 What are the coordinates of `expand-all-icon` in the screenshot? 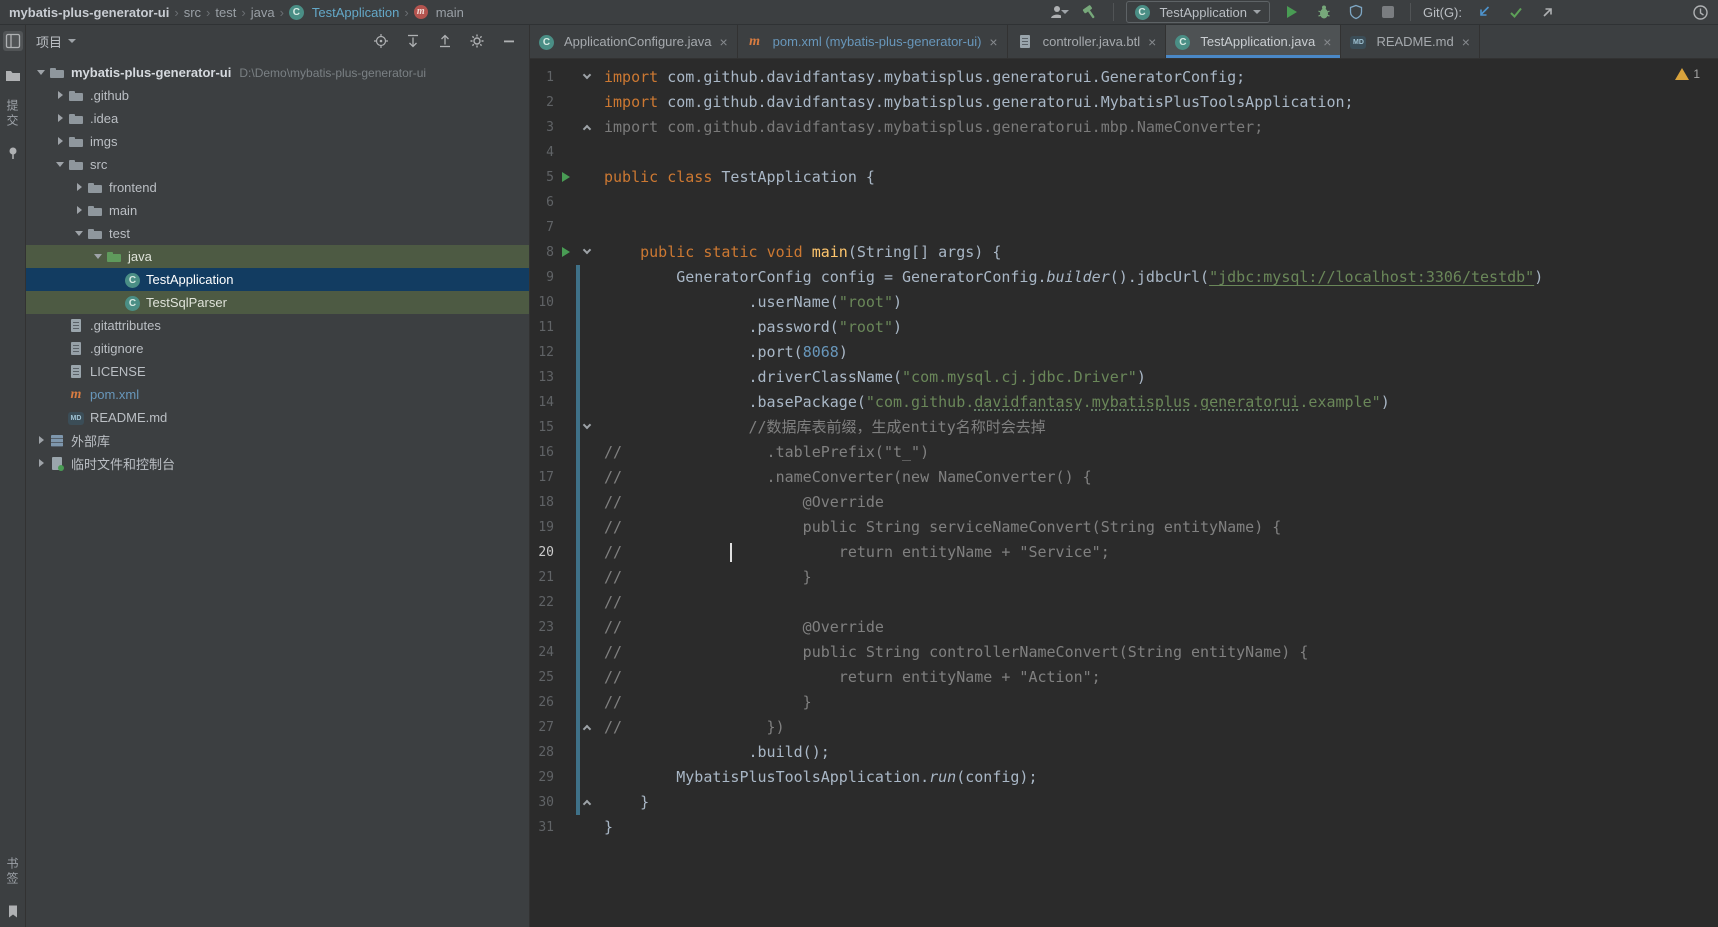 It's located at (413, 41).